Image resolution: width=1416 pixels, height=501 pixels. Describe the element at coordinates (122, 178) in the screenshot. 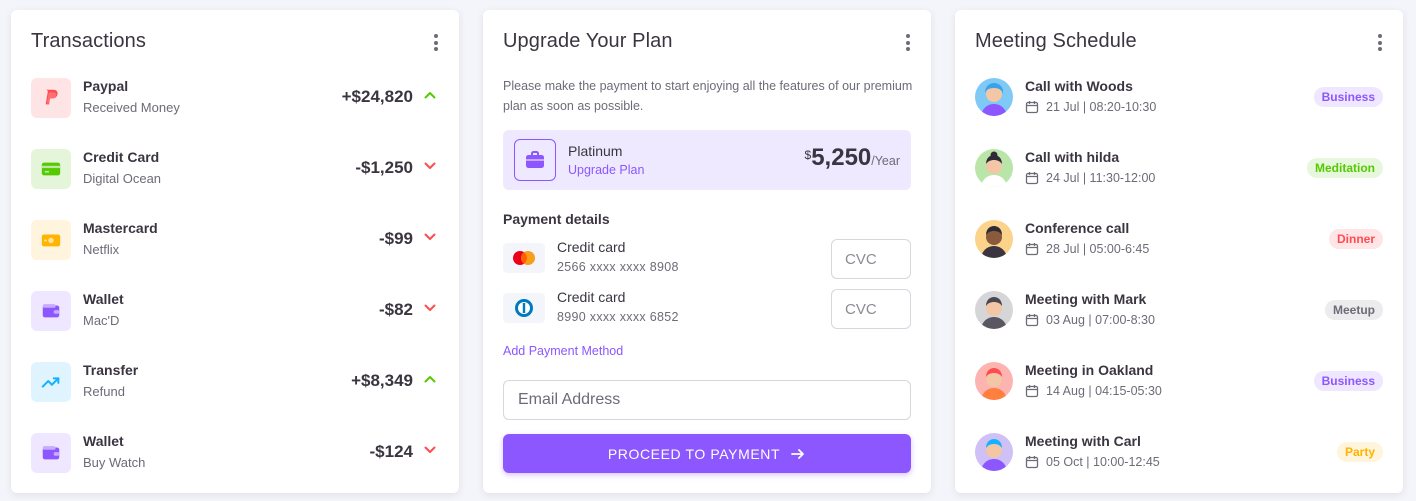

I see `transaction-subtitle: Digital Ocean` at that location.